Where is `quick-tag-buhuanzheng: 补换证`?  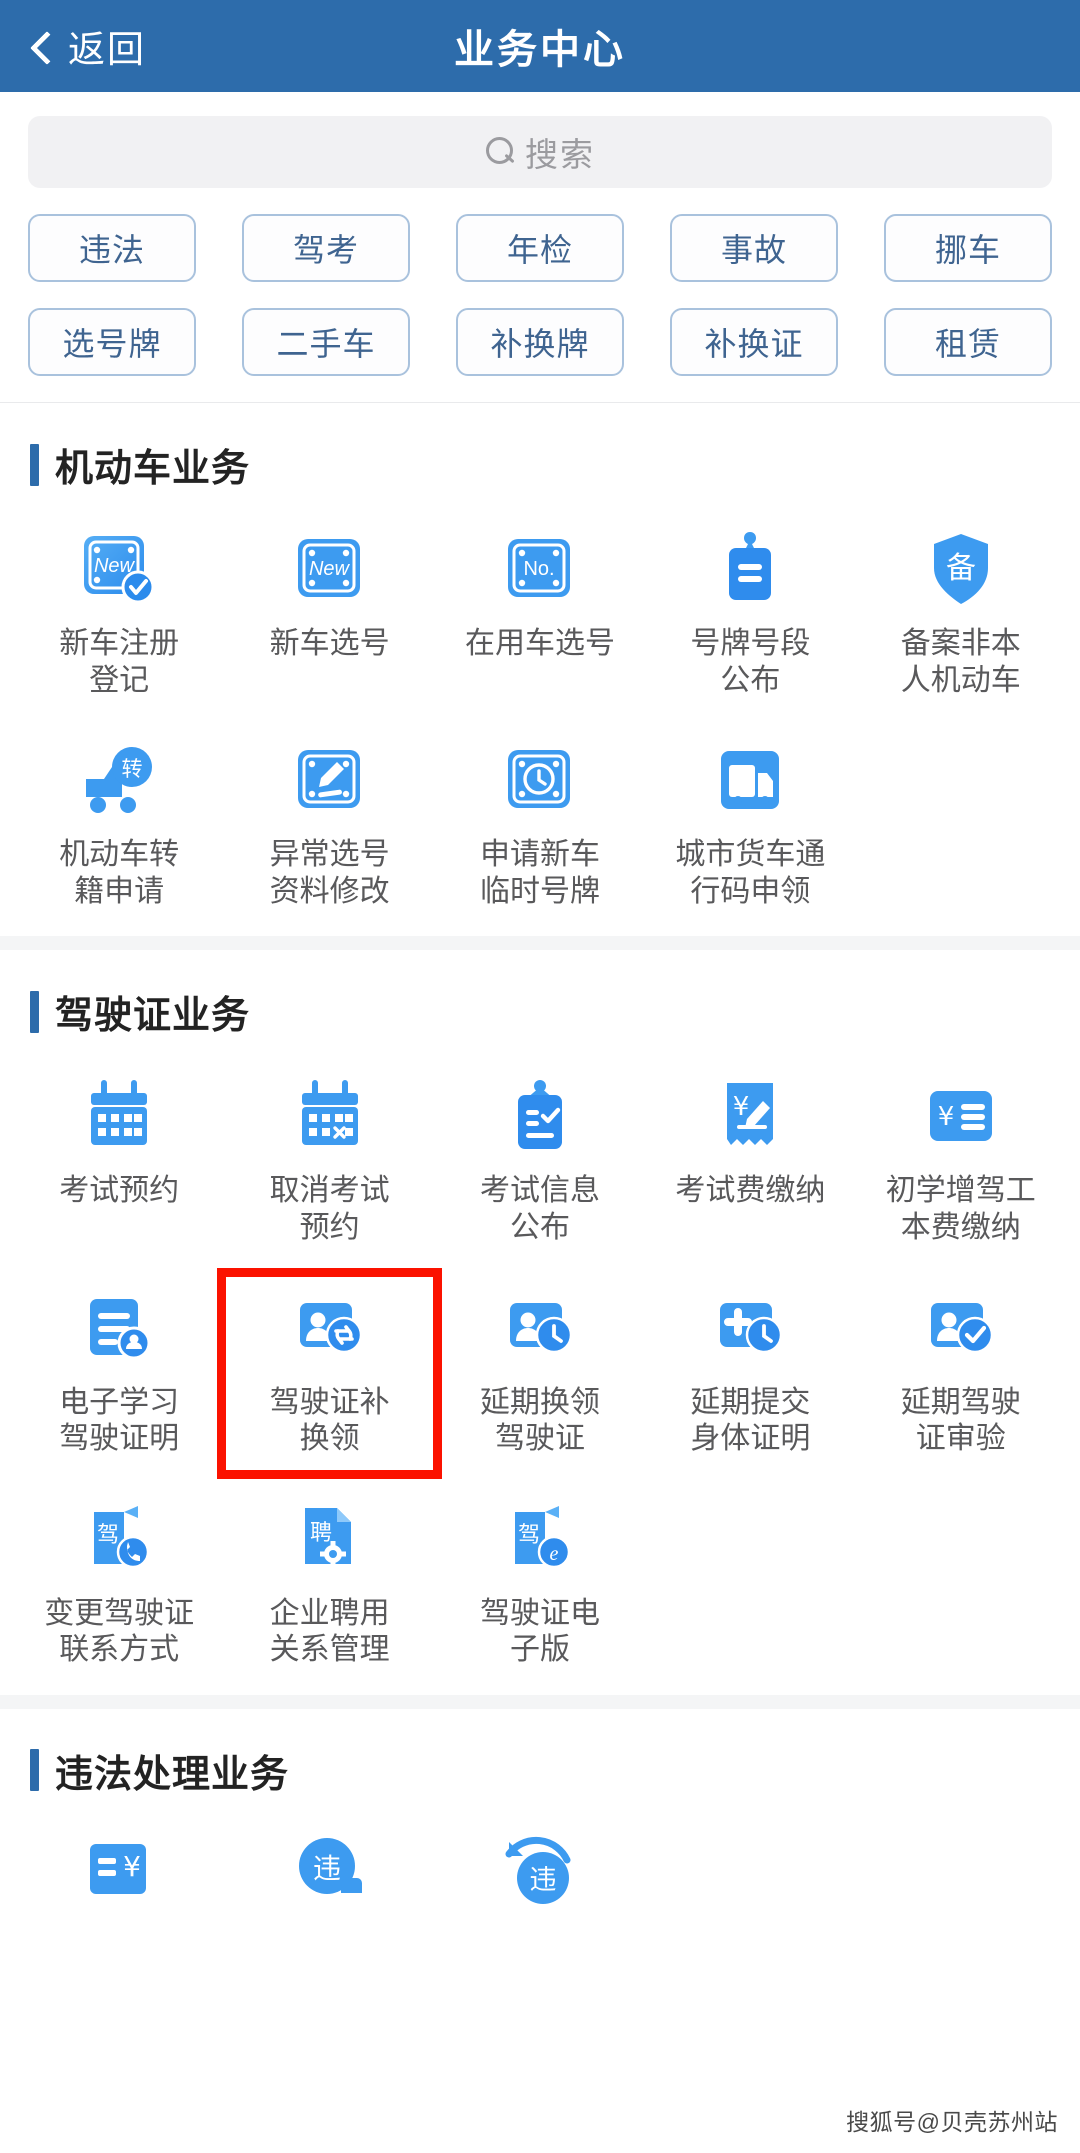
quick-tag-buhuanzheng: 补换证 is located at coordinates (754, 342).